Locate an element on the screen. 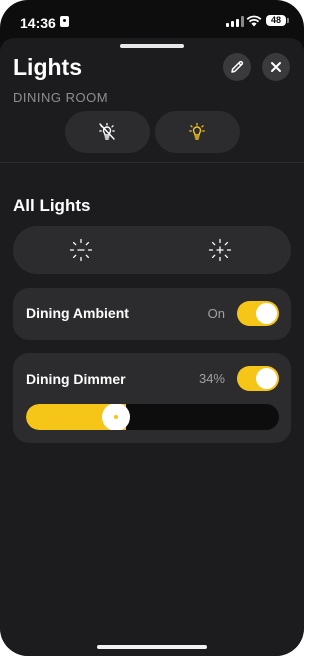 This screenshot has width=320, height=656. lightbulb-icon is located at coordinates (197, 131).